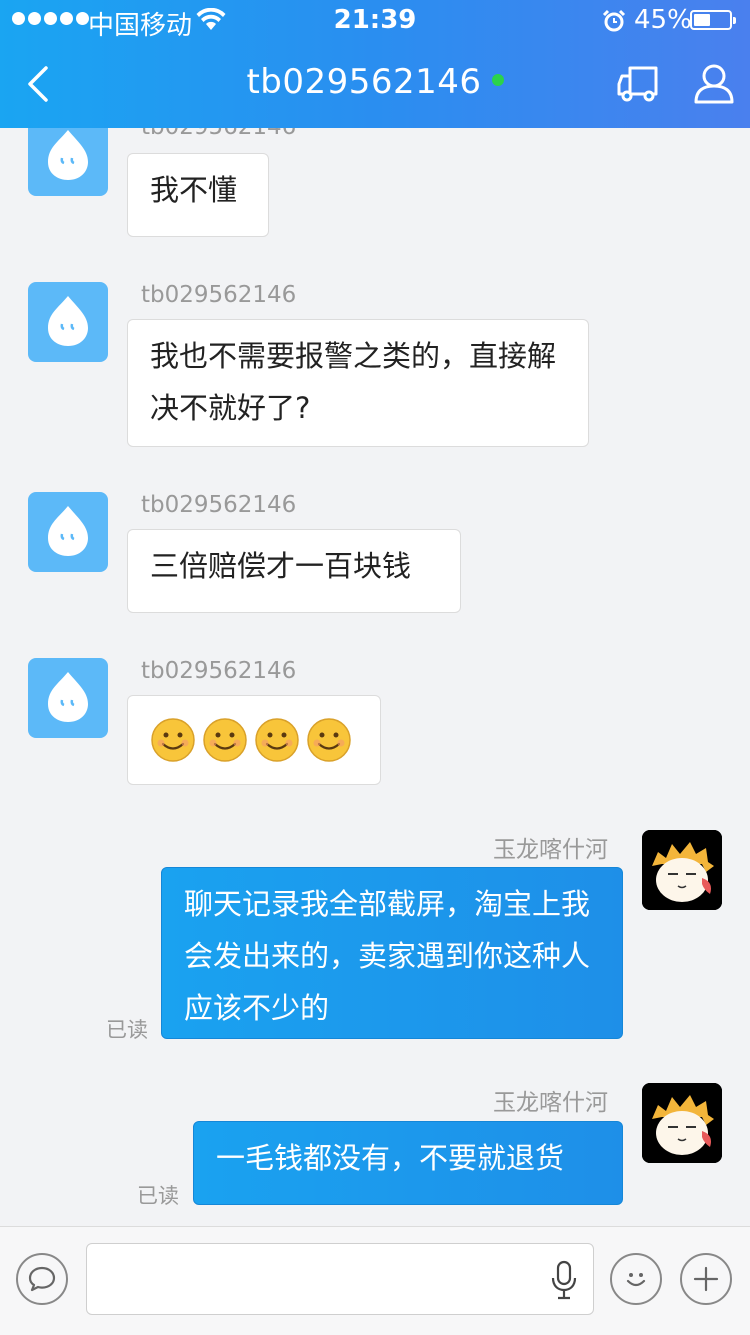  What do you see at coordinates (663, 20) in the screenshot?
I see `battery-percent: 45%` at bounding box center [663, 20].